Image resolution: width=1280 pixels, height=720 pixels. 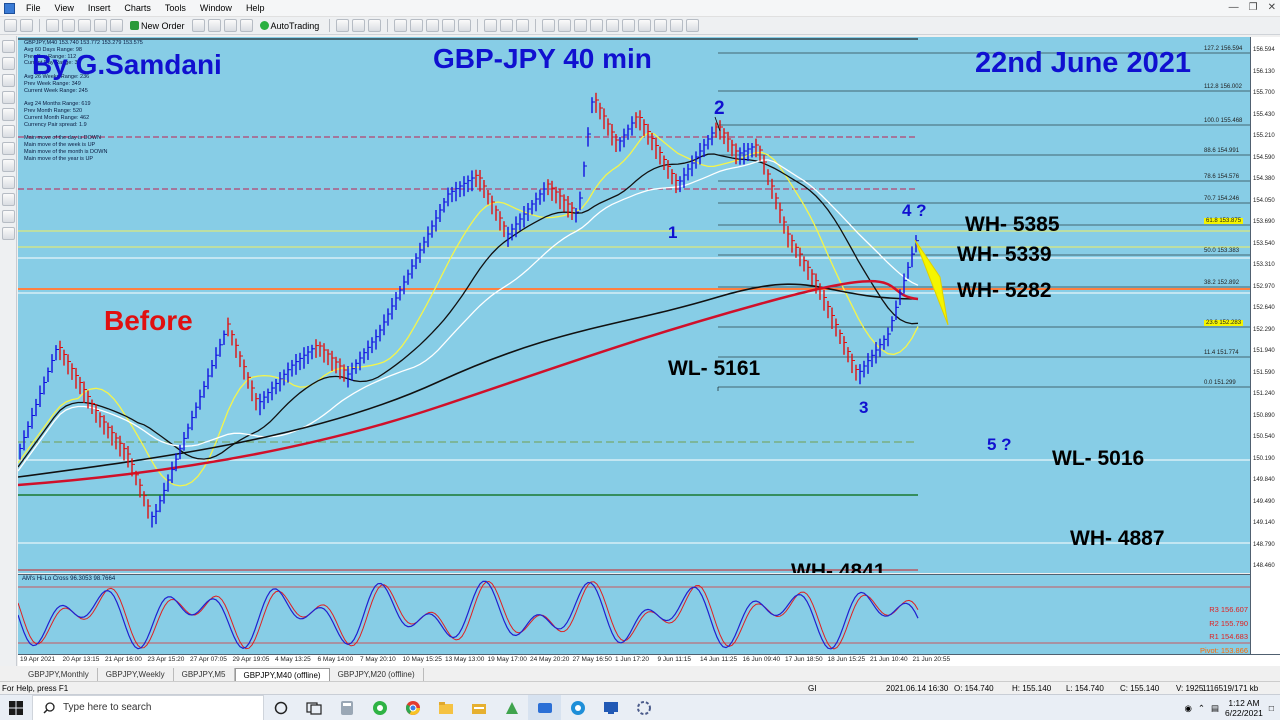 I want to click on autotrading-button: AutoTrading, so click(x=290, y=25).